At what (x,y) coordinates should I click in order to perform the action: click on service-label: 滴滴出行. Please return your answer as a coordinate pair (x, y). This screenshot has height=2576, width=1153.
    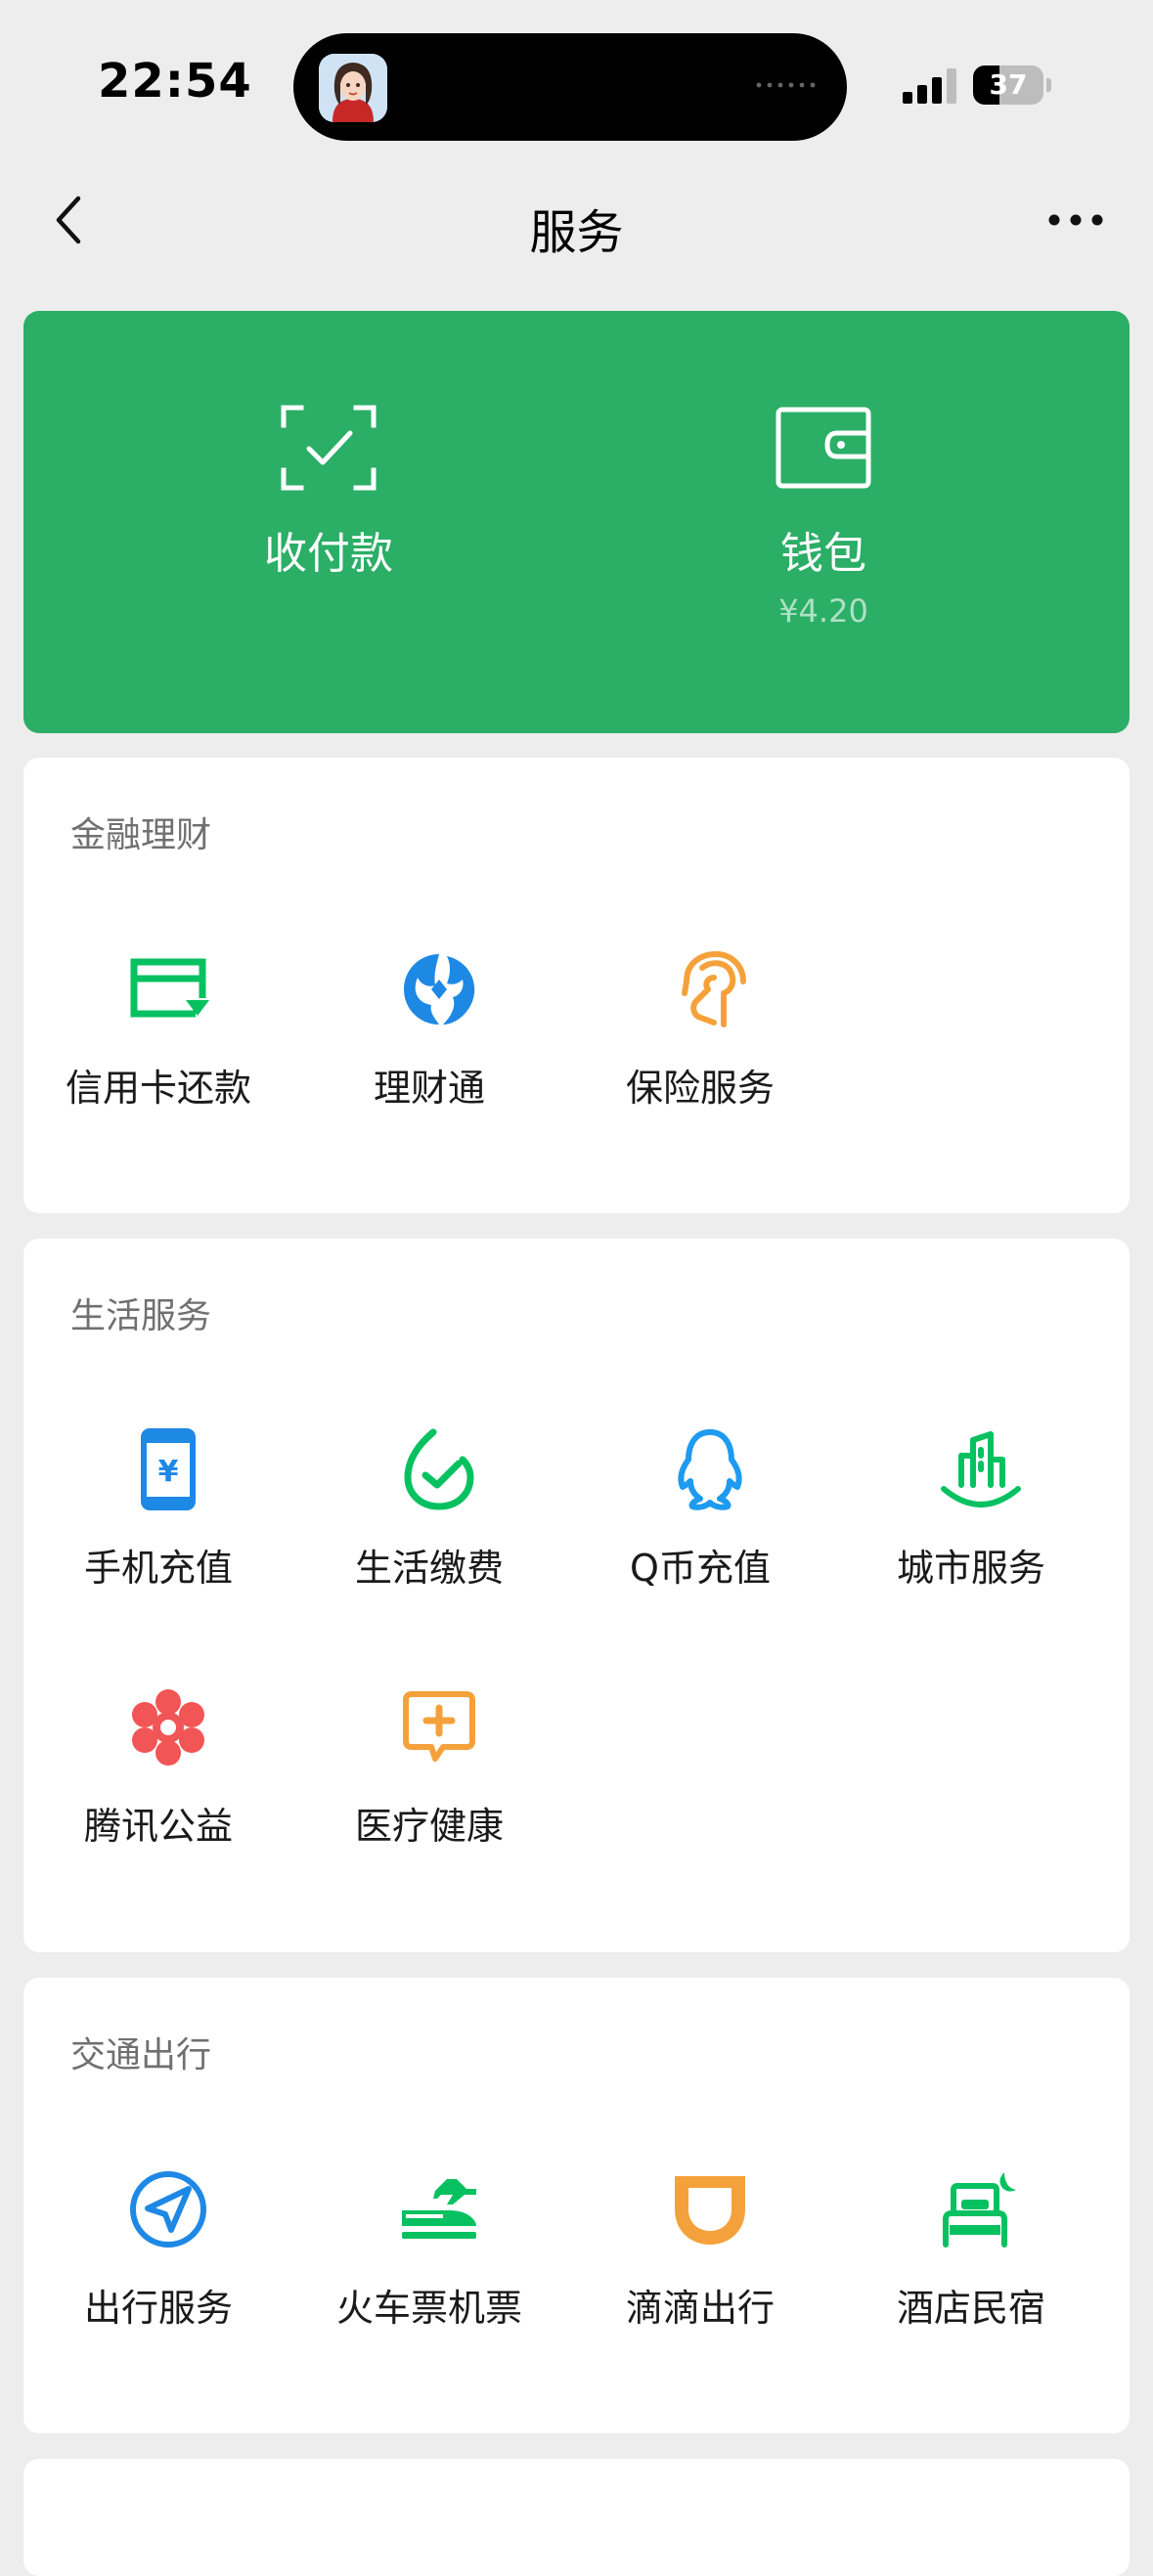
    Looking at the image, I should click on (700, 2308).